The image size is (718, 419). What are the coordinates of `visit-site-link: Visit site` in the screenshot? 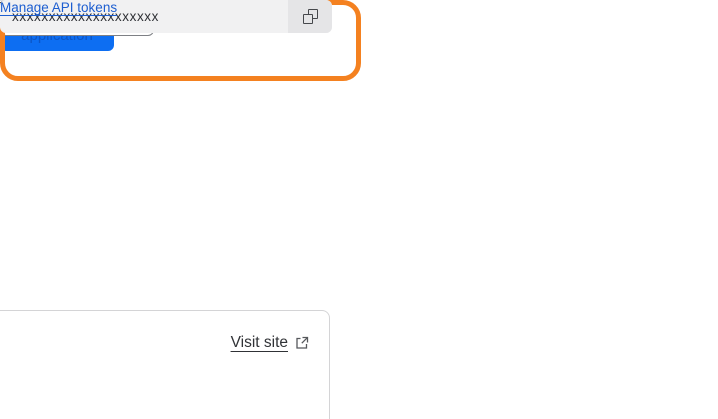 It's located at (259, 343).